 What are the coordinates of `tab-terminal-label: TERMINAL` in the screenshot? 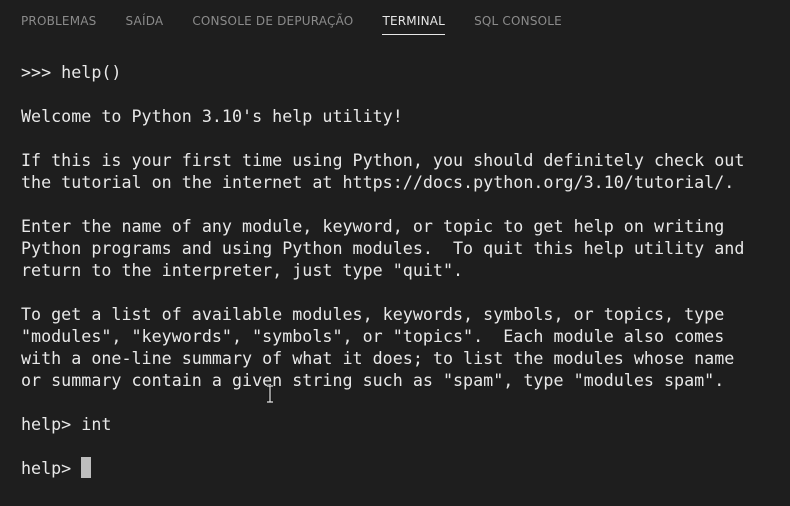 It's located at (414, 21).